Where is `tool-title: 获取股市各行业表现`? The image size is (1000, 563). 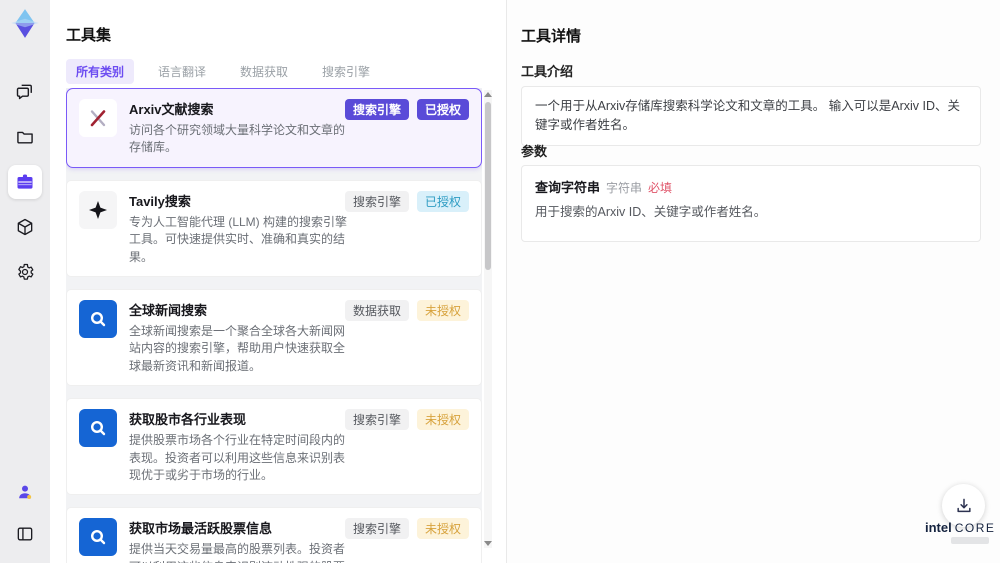
tool-title: 获取股市各行业表现 is located at coordinates (188, 420).